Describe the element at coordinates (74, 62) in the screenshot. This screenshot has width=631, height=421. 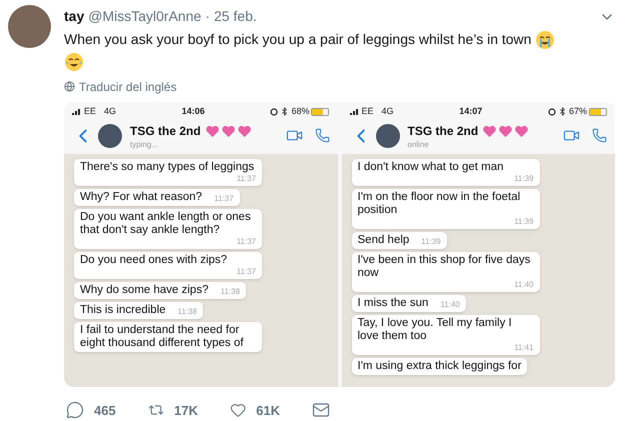
I see `tears-of-joy-icon` at that location.